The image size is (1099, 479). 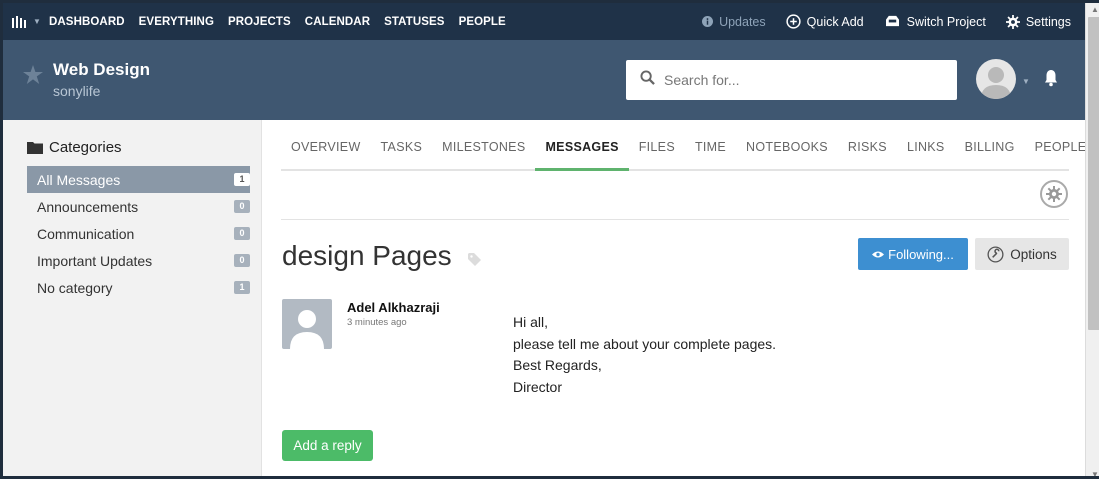 I want to click on tab-overview: OVERVIEW, so click(x=326, y=151).